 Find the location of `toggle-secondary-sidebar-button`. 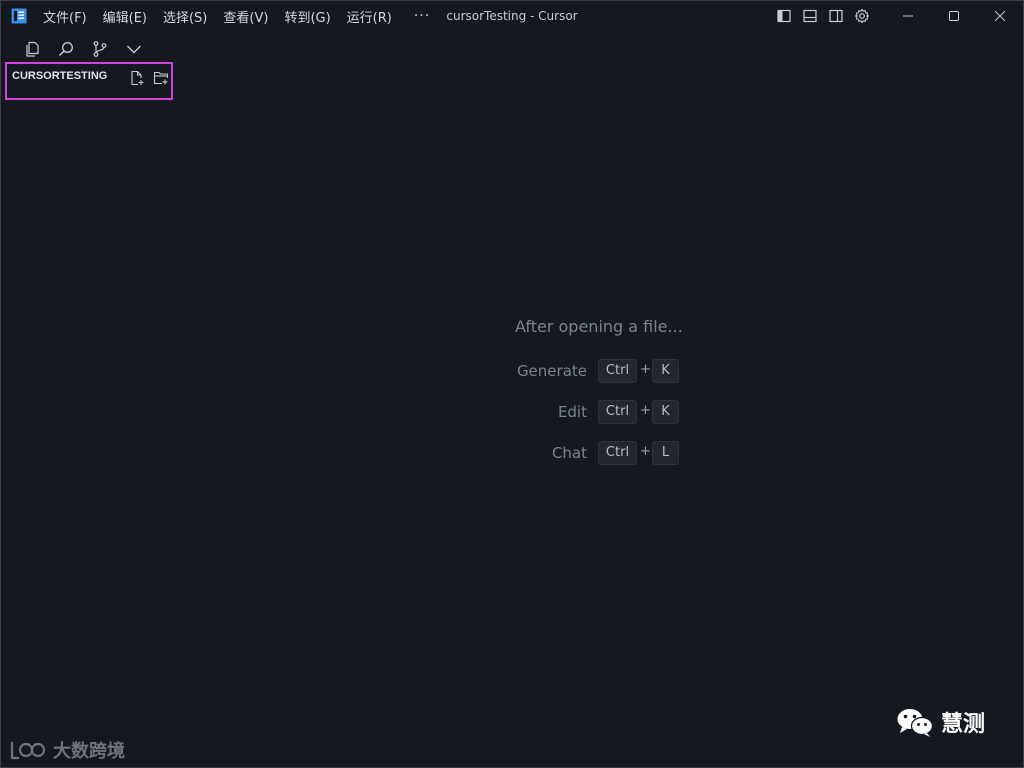

toggle-secondary-sidebar-button is located at coordinates (836, 16).